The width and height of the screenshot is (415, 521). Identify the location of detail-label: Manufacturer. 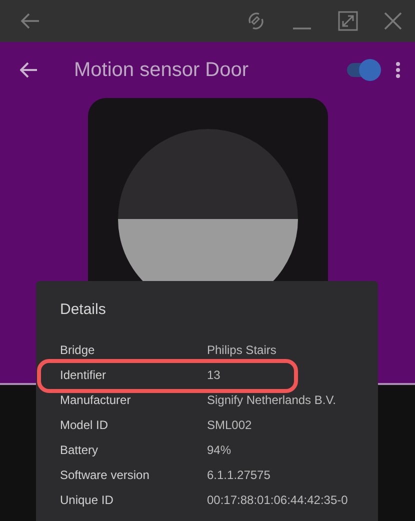
(96, 399).